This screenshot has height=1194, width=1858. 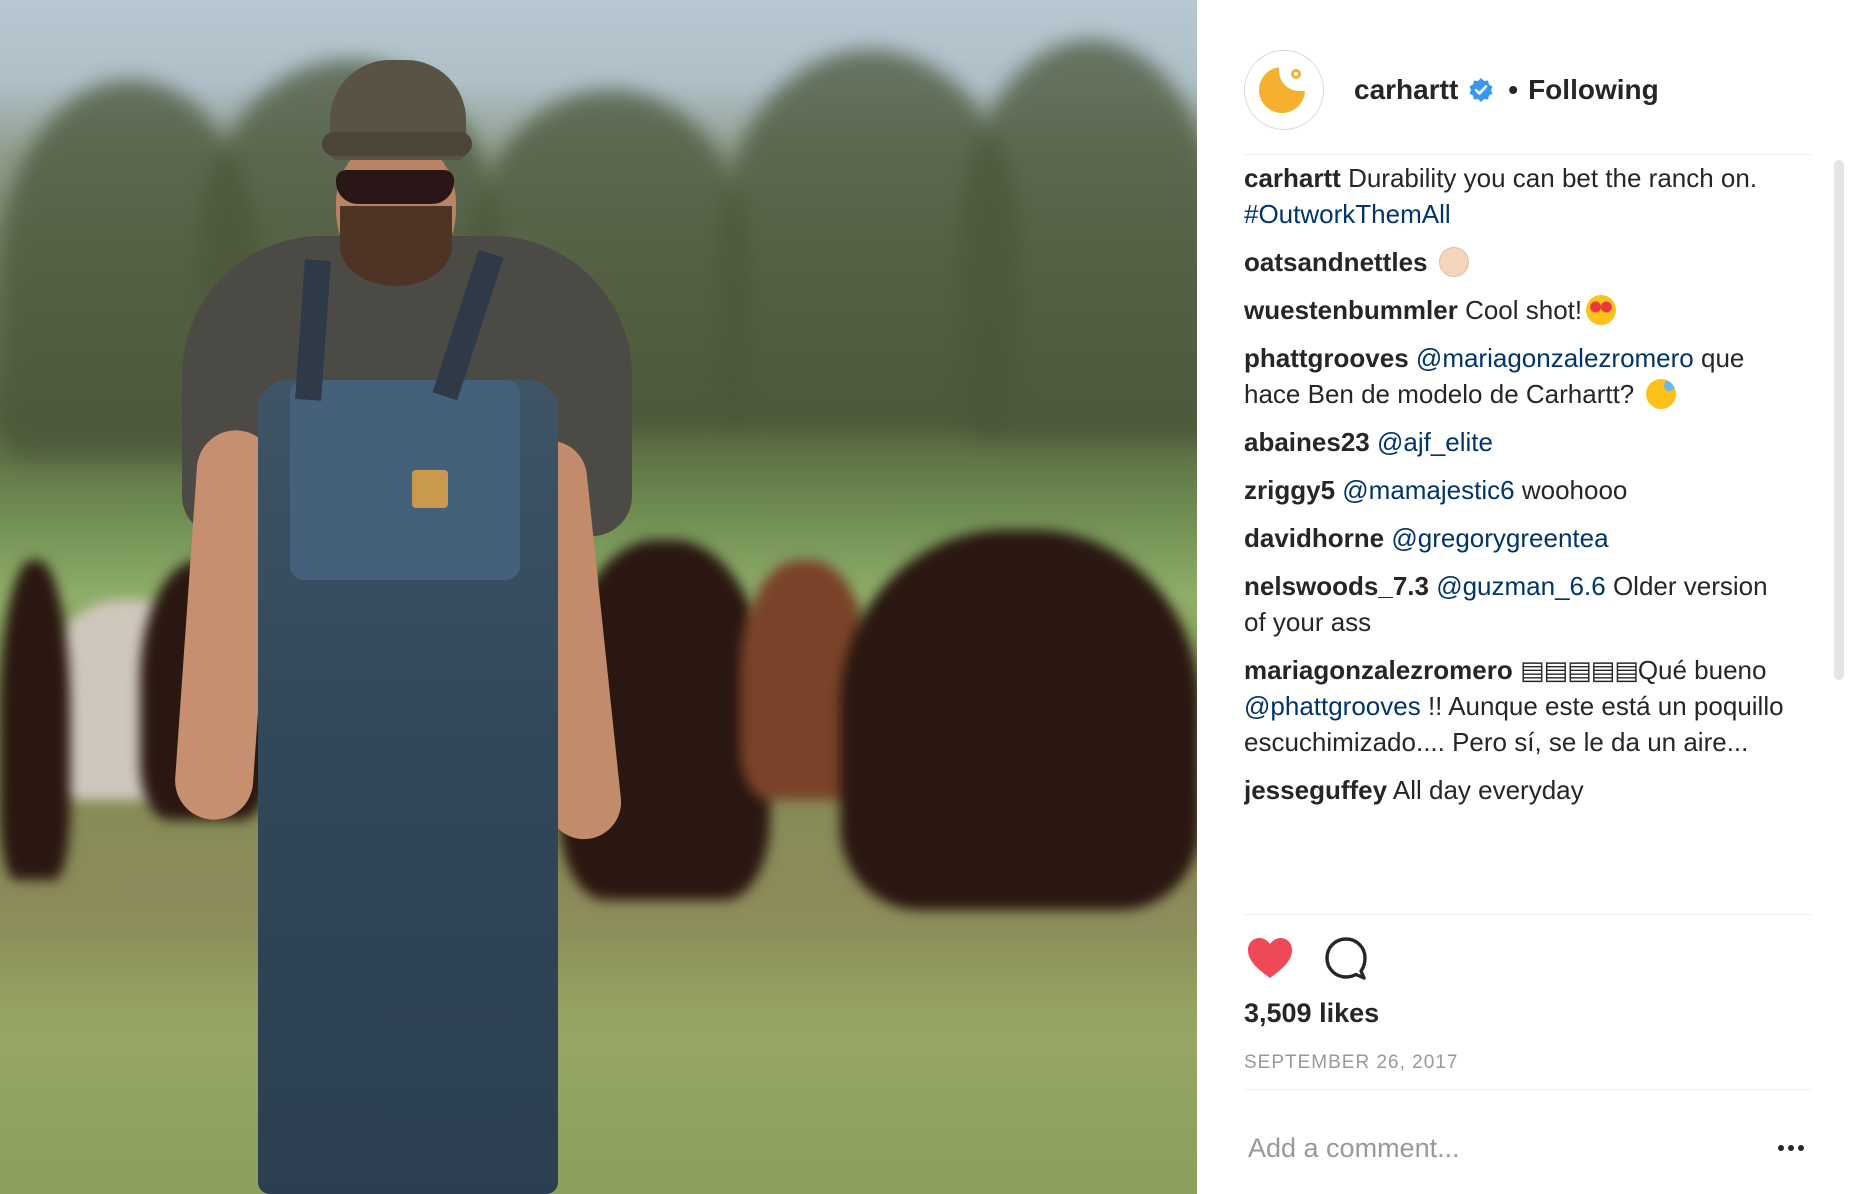 What do you see at coordinates (1314, 538) in the screenshot?
I see `comment-username: davidhorne` at bounding box center [1314, 538].